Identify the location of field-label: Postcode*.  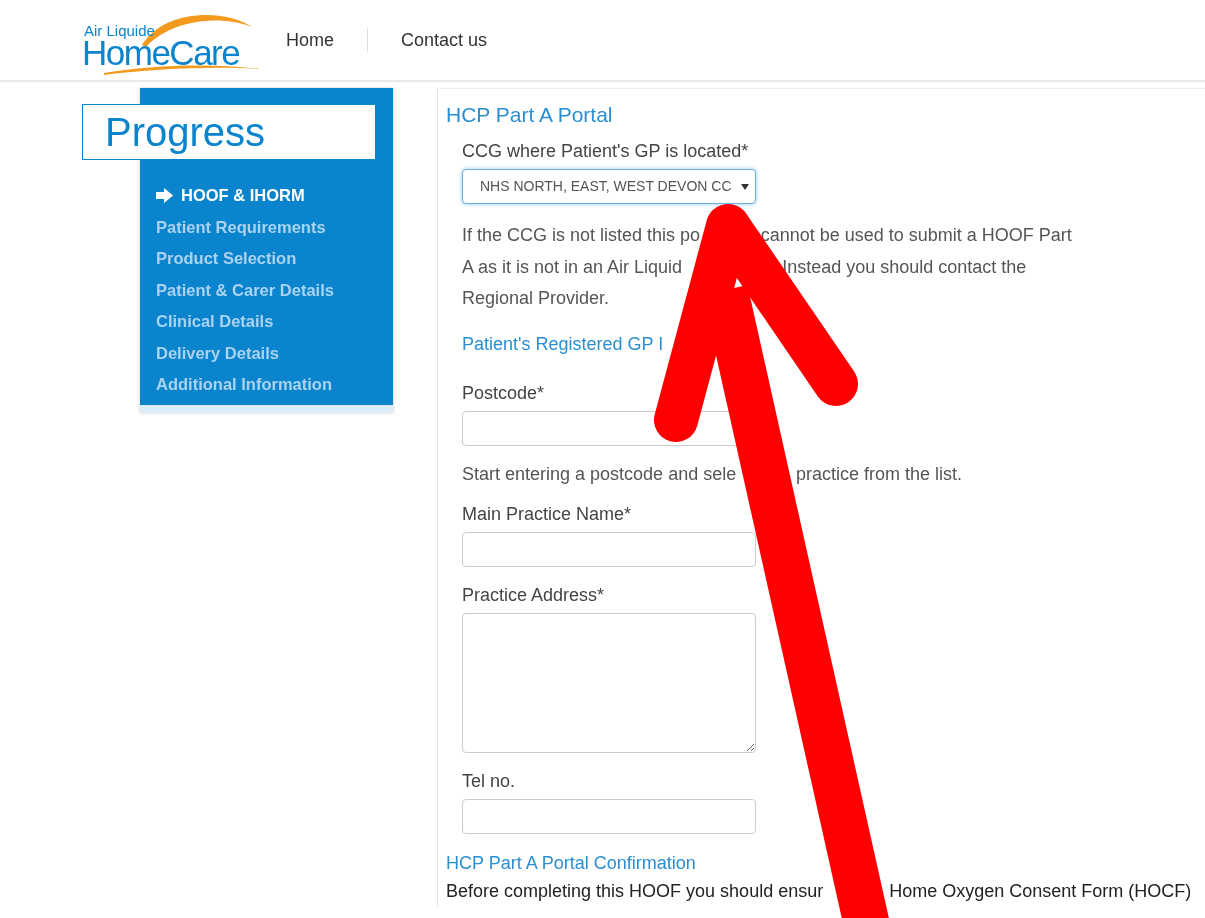
(504, 393).